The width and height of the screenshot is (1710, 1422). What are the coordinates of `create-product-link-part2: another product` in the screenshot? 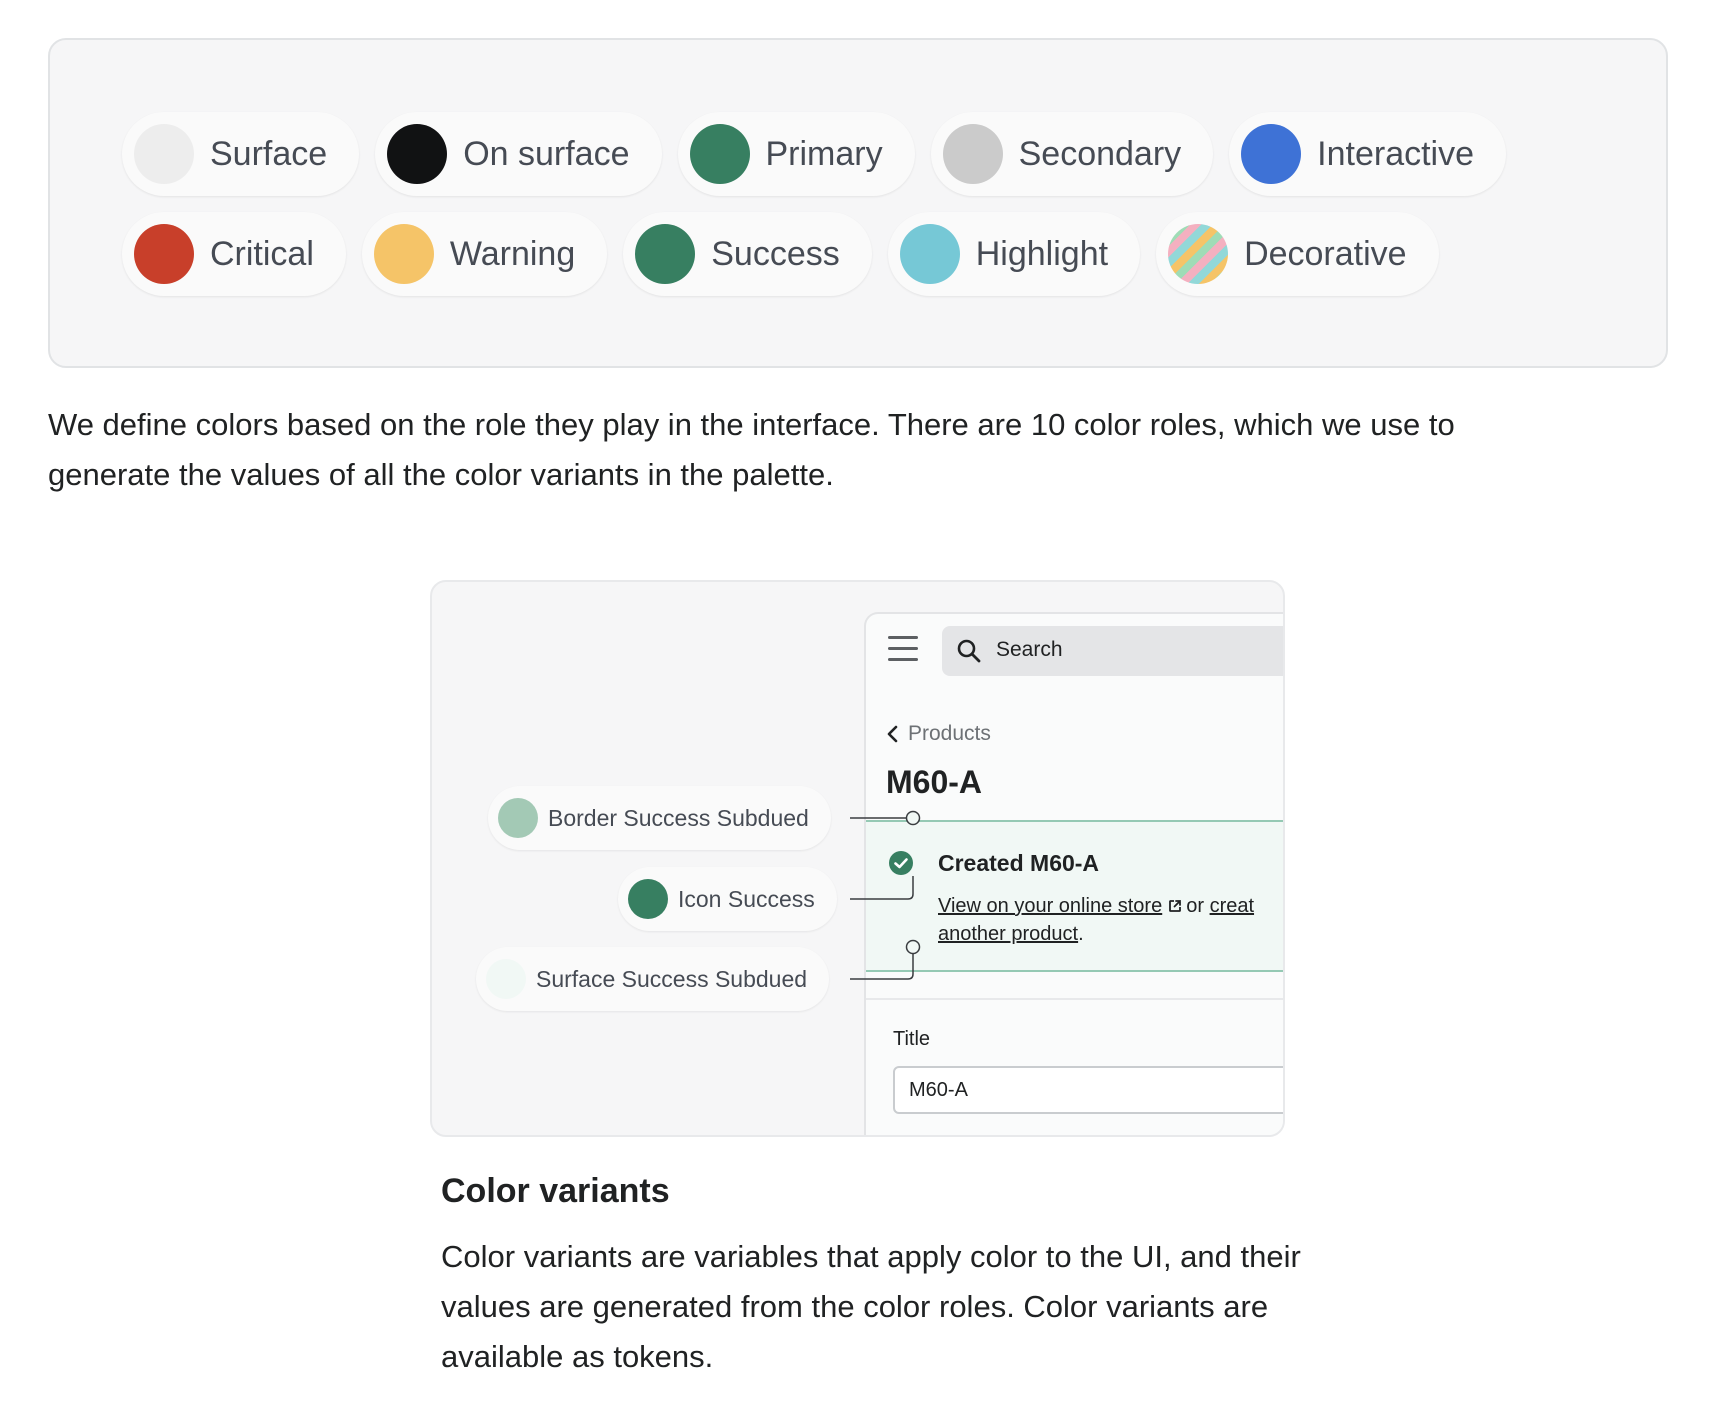 It's located at (1008, 934).